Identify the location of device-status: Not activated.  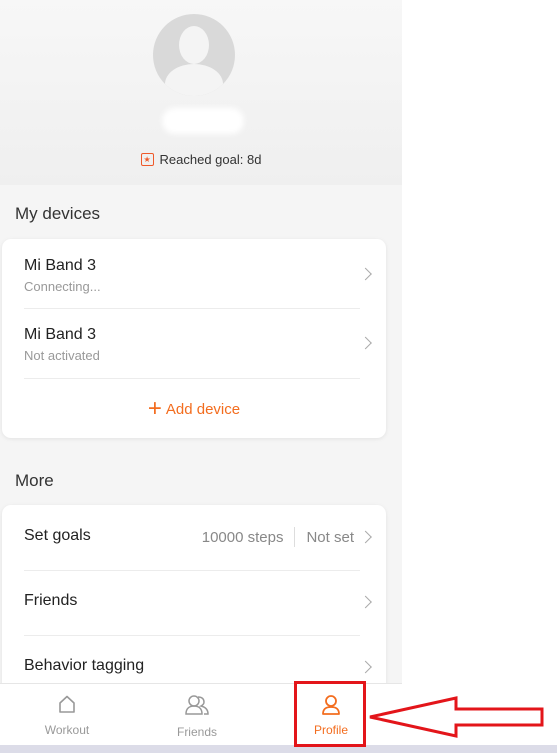
(62, 355).